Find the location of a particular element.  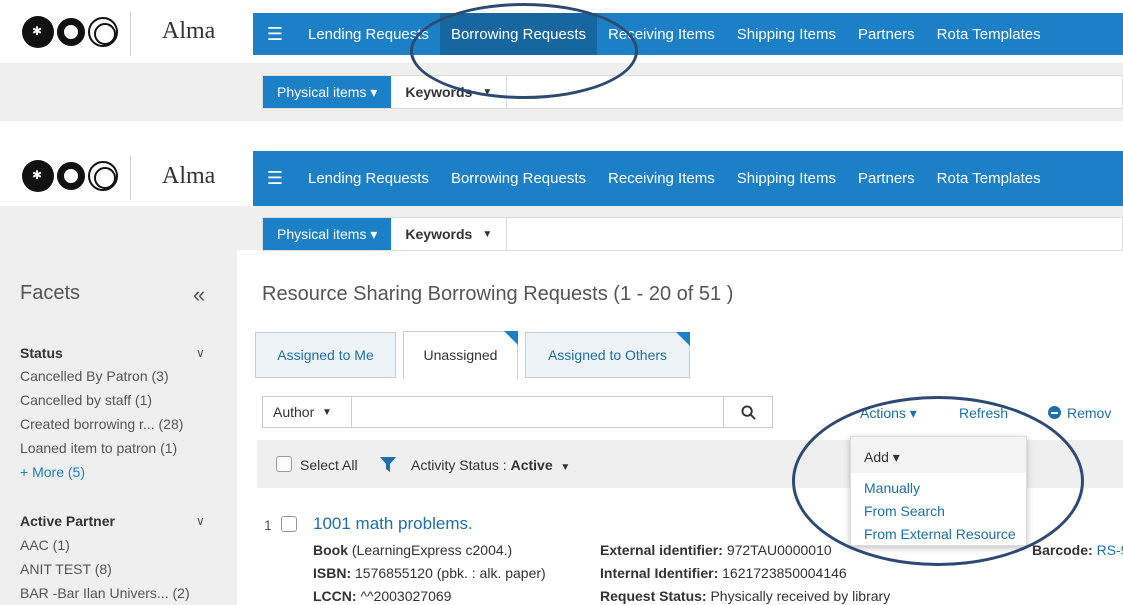

select-all-label: Select All is located at coordinates (329, 465).